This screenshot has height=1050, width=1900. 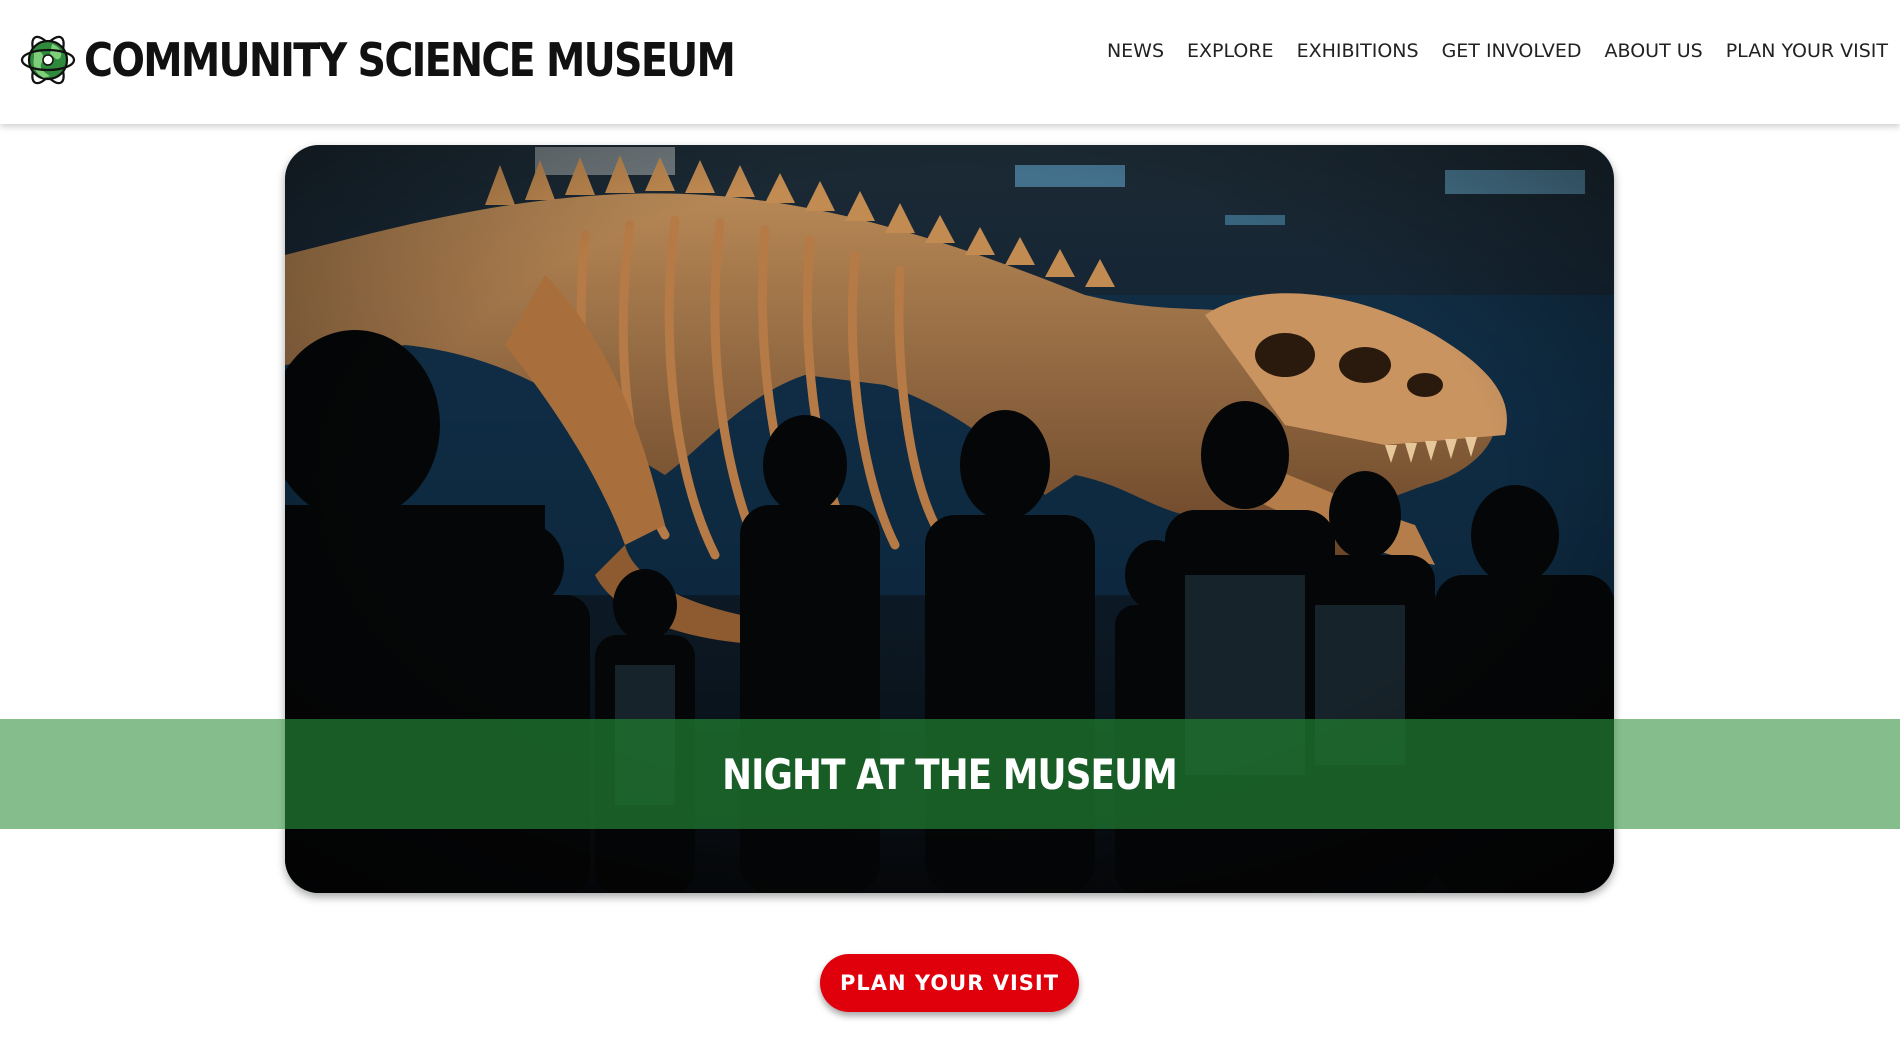 What do you see at coordinates (1135, 51) in the screenshot?
I see `nav-item-news: NEWS` at bounding box center [1135, 51].